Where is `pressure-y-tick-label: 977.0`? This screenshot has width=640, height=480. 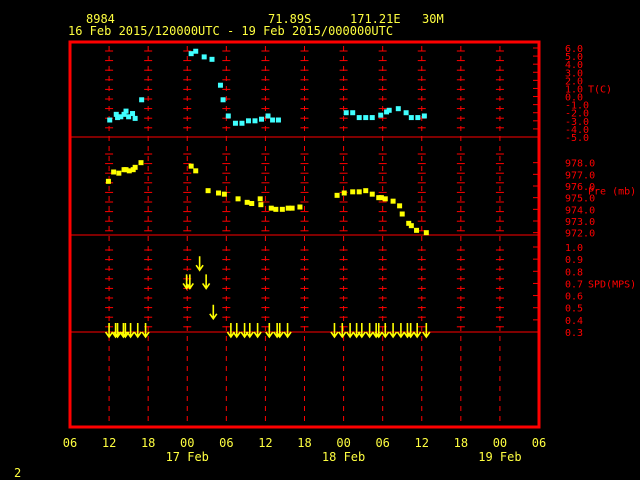 pressure-y-tick-label: 977.0 is located at coordinates (580, 175).